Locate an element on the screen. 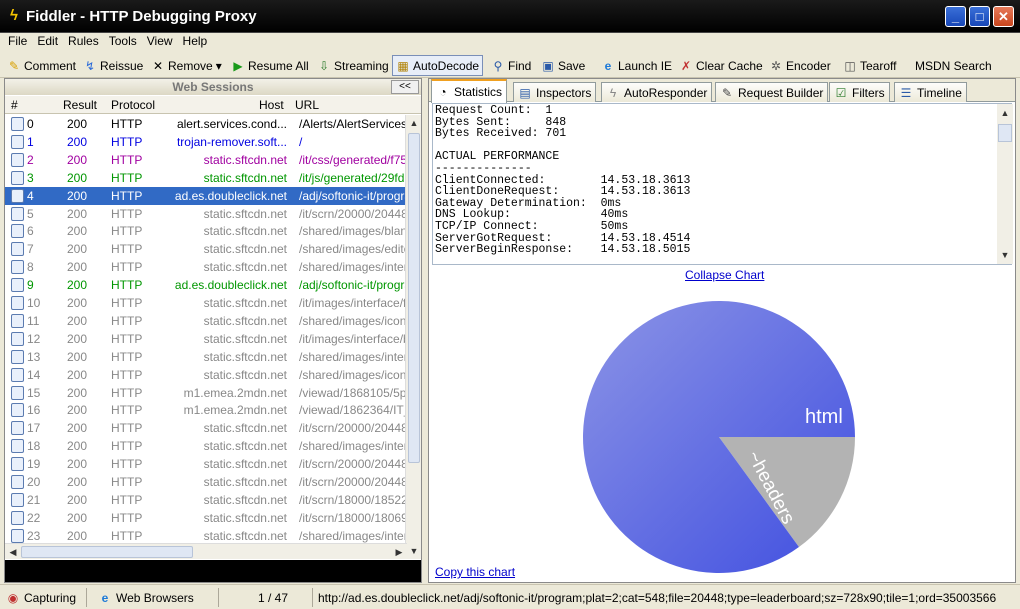 This screenshot has height=609, width=1020. comment-button: ✎ Comment is located at coordinates (41, 65).